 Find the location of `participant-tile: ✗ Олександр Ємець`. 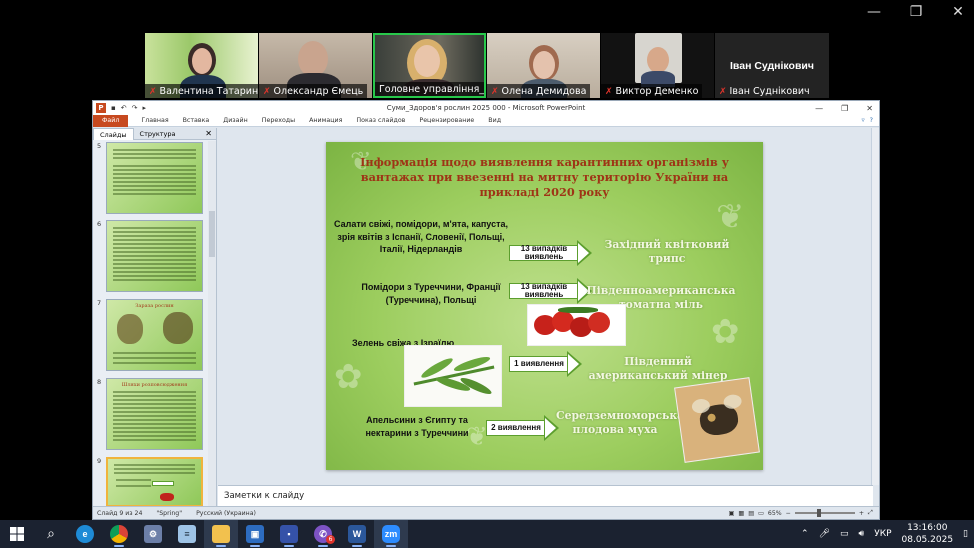

participant-tile: ✗ Олександр Ємець is located at coordinates (315, 65).